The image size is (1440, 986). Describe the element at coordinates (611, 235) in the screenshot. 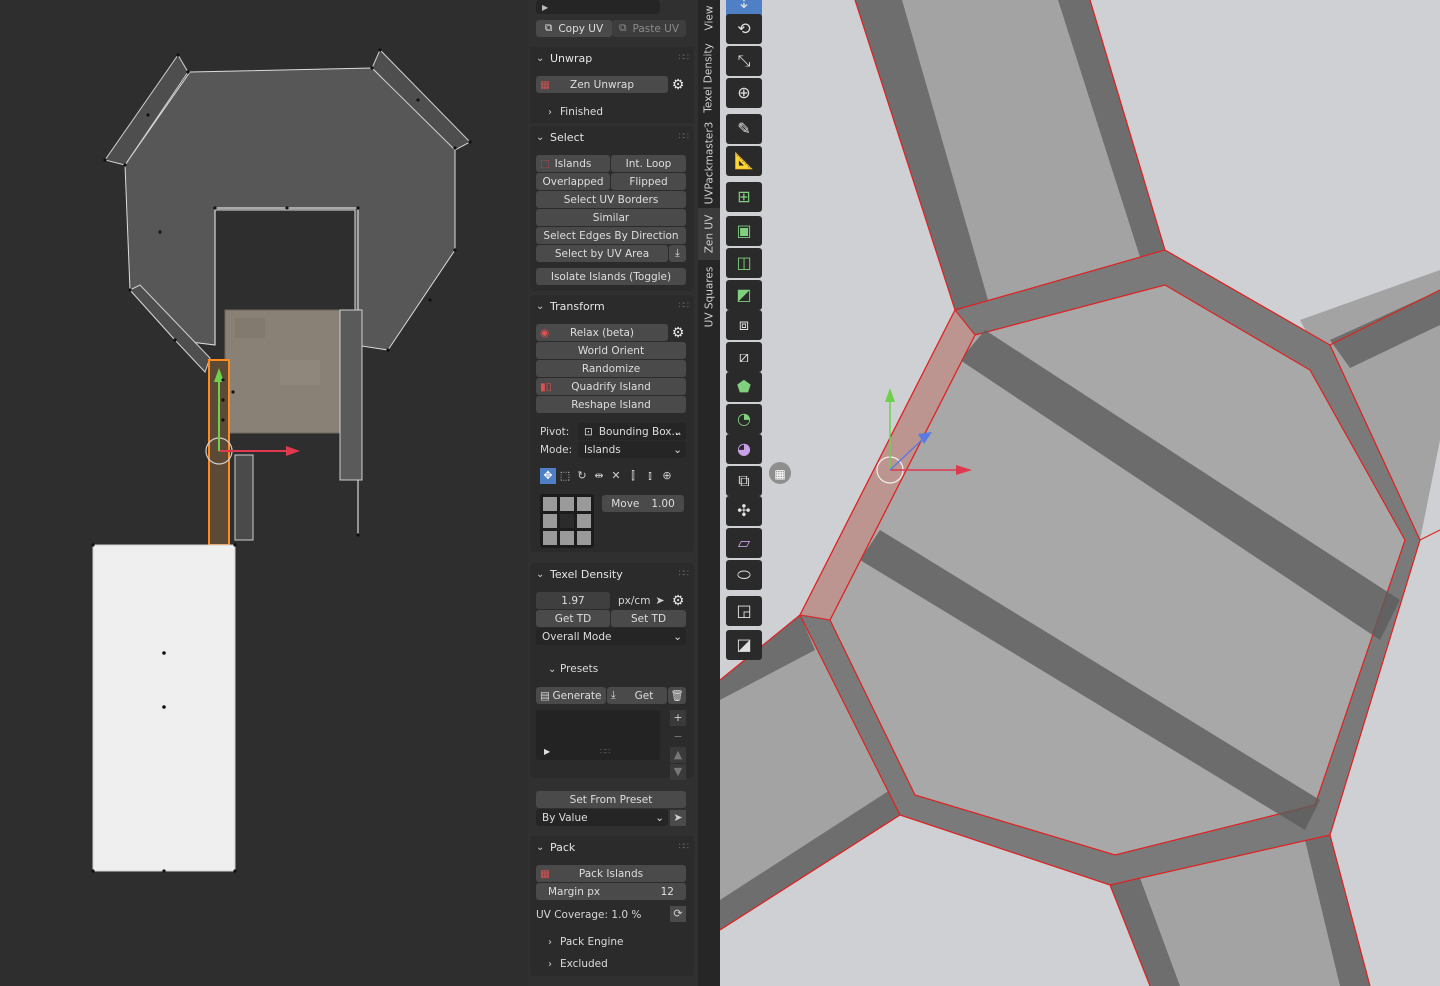

I see `select-edges-by-direction-button: Select Edges By Direction` at that location.